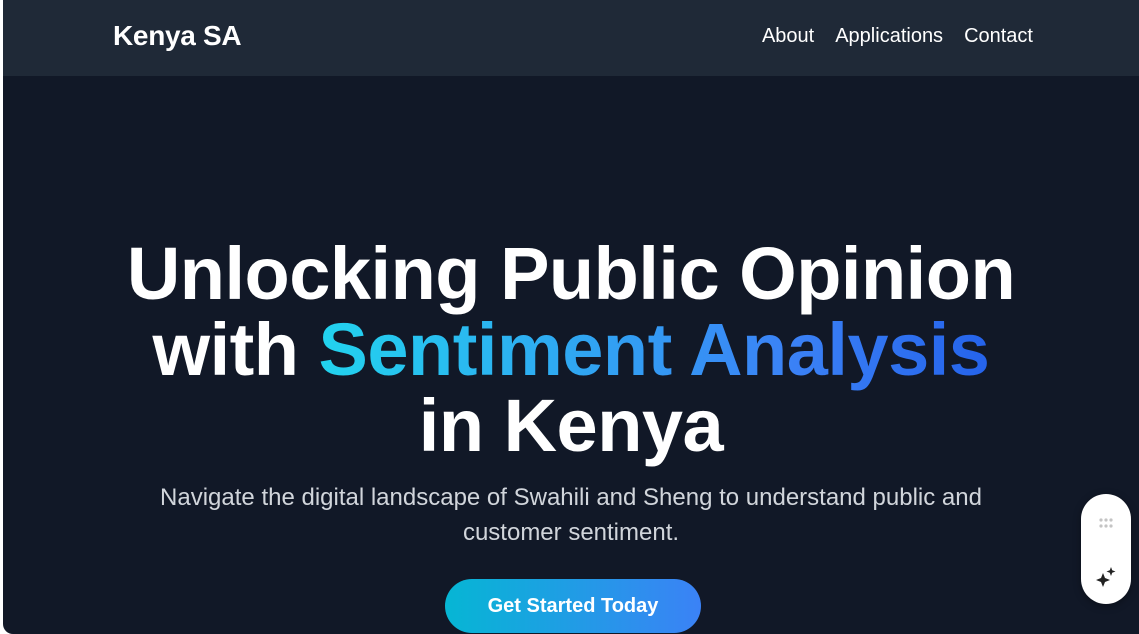 The width and height of the screenshot is (1139, 634). What do you see at coordinates (998, 36) in the screenshot?
I see `nav-link-contact: Contact` at bounding box center [998, 36].